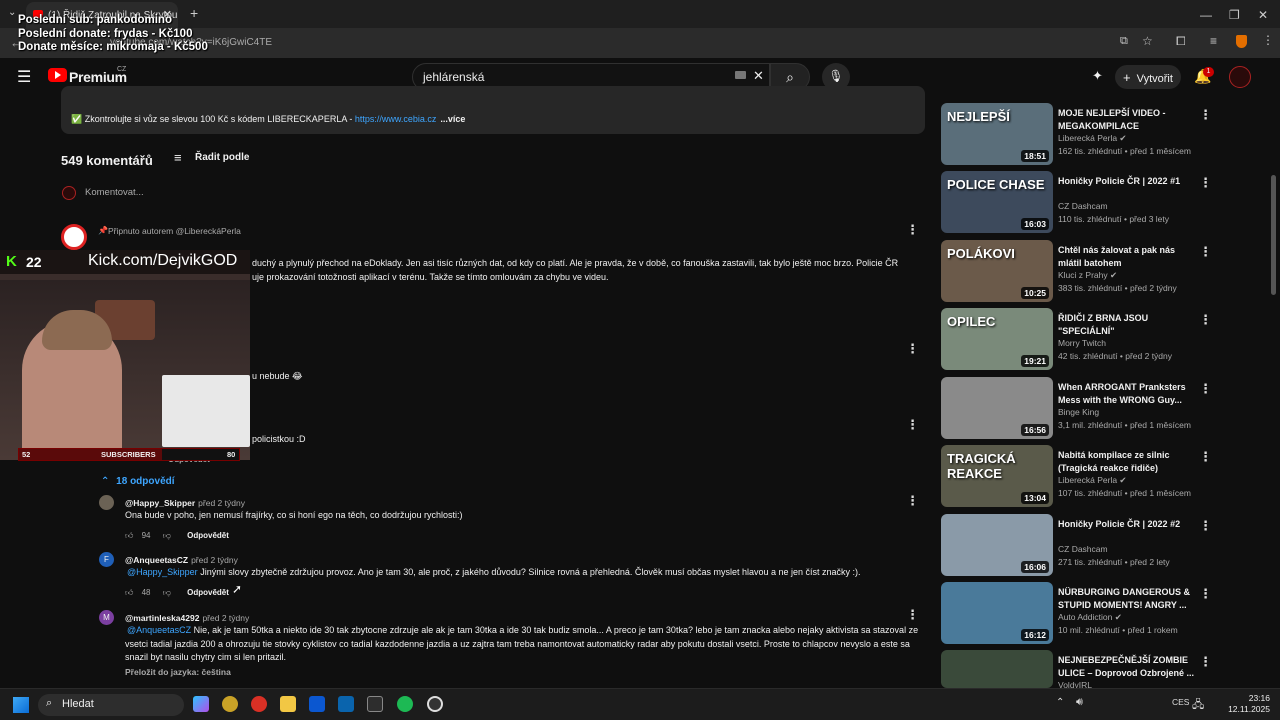 The width and height of the screenshot is (1280, 720). What do you see at coordinates (1060, 702) in the screenshot?
I see `tray-chevron-icon: ⌃` at bounding box center [1060, 702].